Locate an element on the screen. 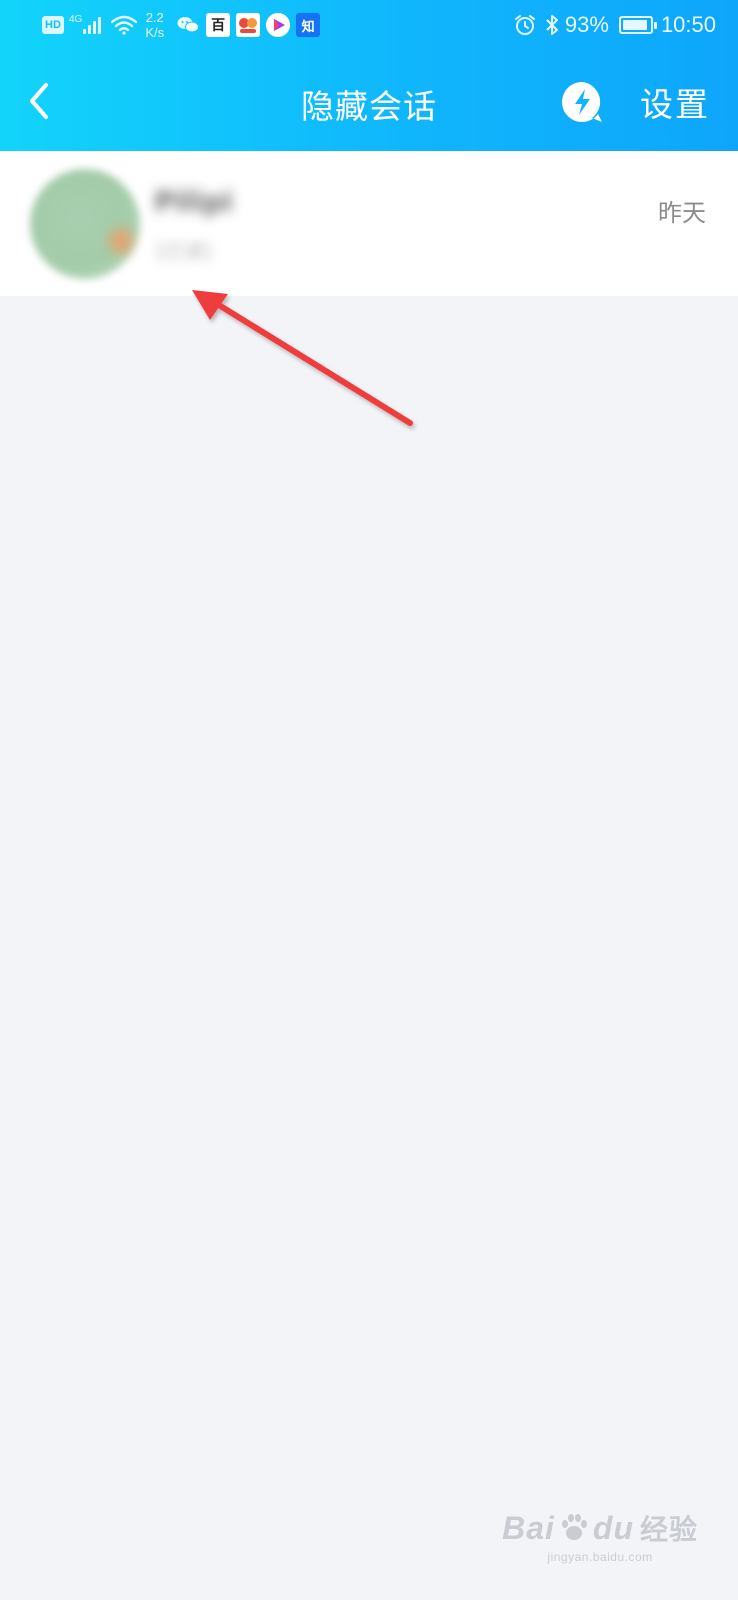 Image resolution: width=738 pixels, height=1600 pixels. bluetooth-icon is located at coordinates (552, 25).